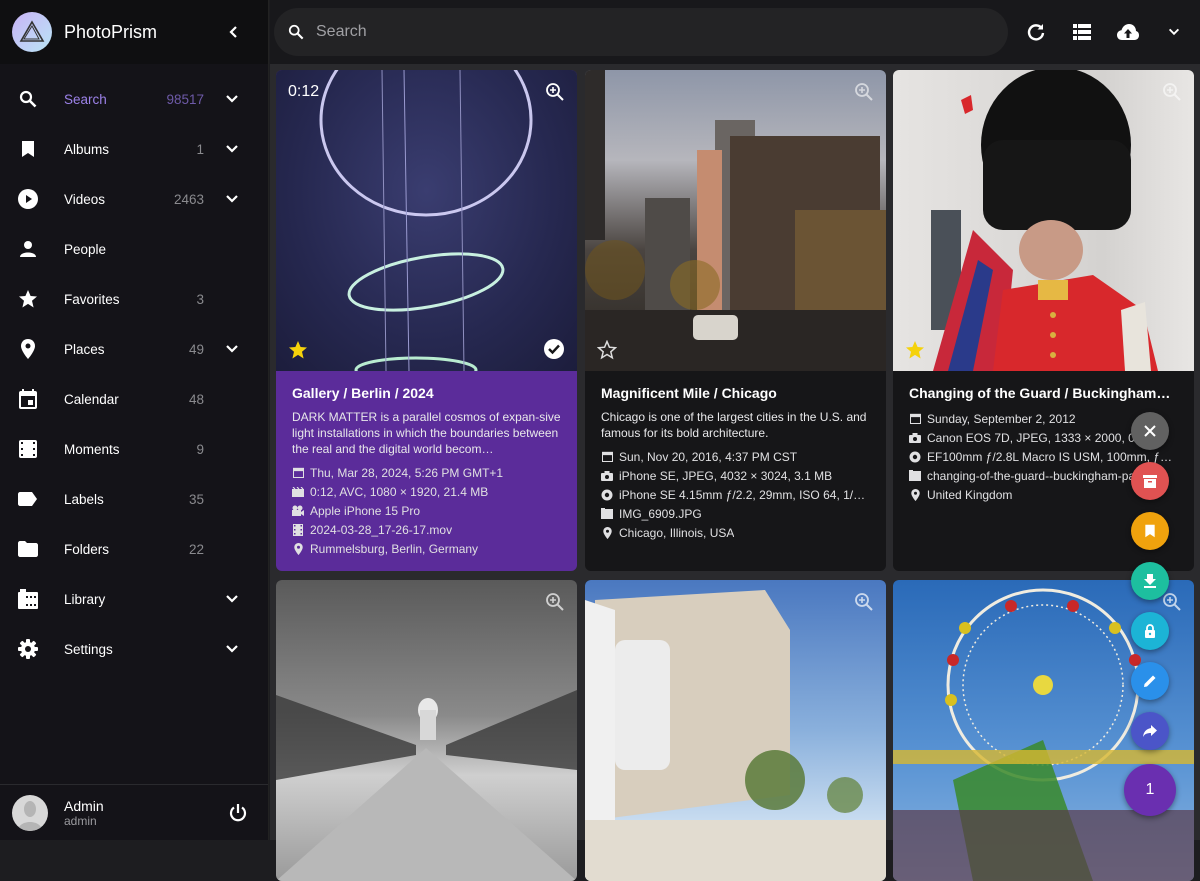 The width and height of the screenshot is (1200, 881). Describe the element at coordinates (84, 499) in the screenshot. I see `sidebar-item-label: Labels` at that location.